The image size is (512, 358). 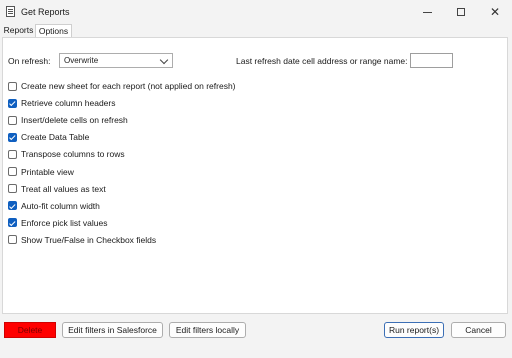 What do you see at coordinates (256, 12) in the screenshot?
I see `title-bar: Get Reports ✕` at bounding box center [256, 12].